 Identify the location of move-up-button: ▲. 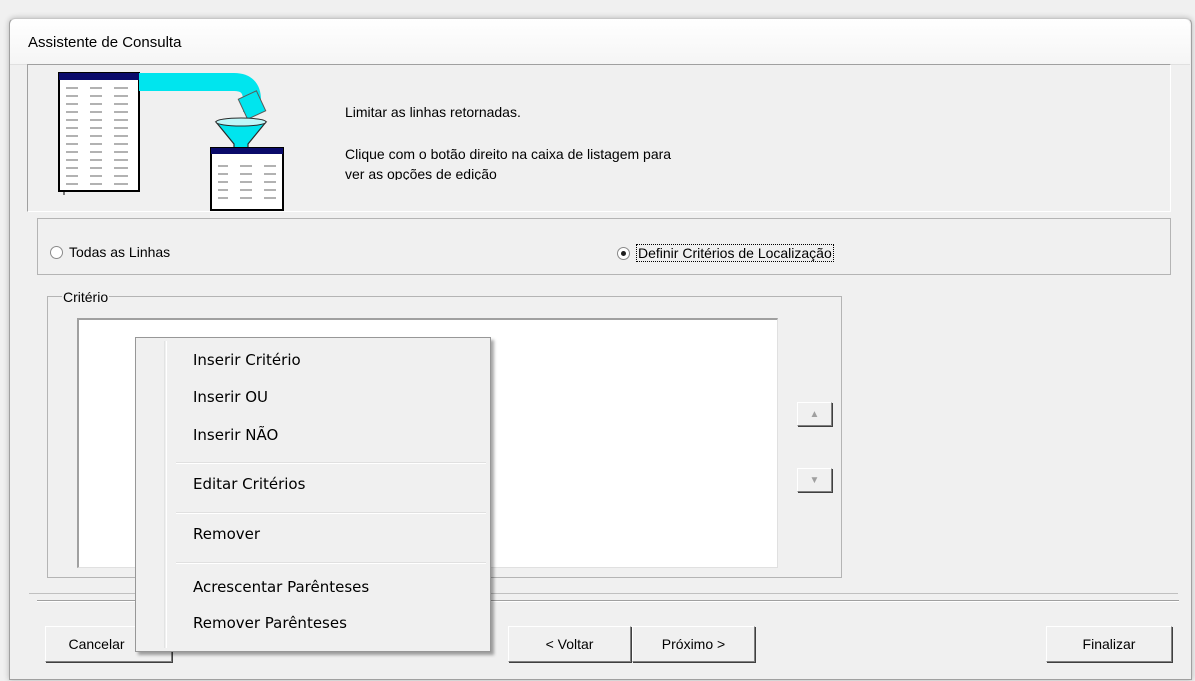
(814, 414).